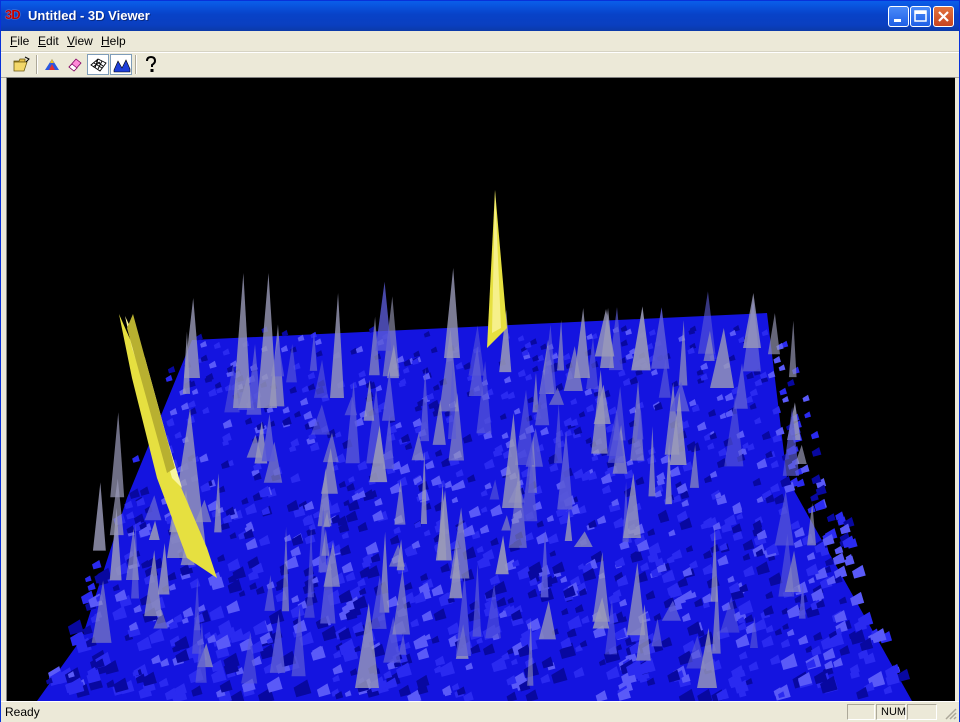  I want to click on open-button, so click(22, 64).